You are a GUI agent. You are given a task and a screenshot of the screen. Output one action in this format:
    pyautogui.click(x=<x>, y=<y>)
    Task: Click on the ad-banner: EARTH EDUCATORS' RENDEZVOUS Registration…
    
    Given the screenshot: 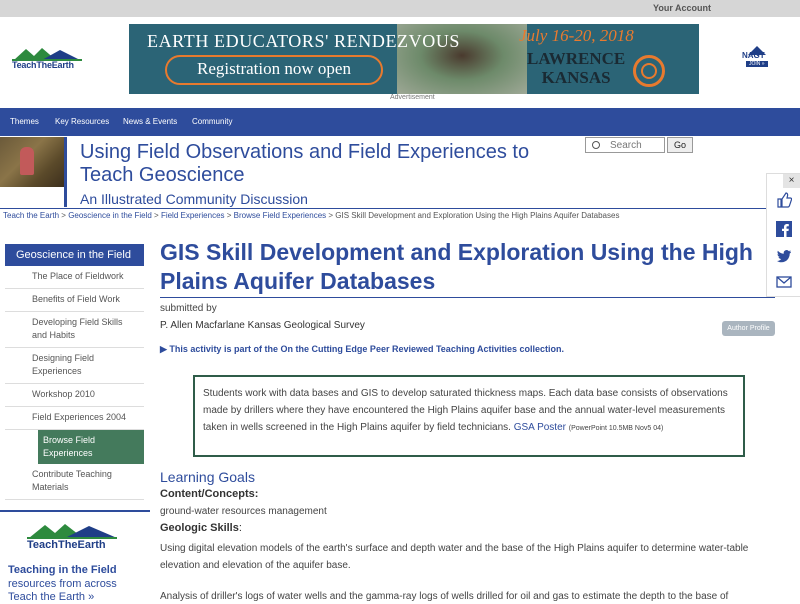 What is the action you would take?
    pyautogui.click(x=414, y=59)
    